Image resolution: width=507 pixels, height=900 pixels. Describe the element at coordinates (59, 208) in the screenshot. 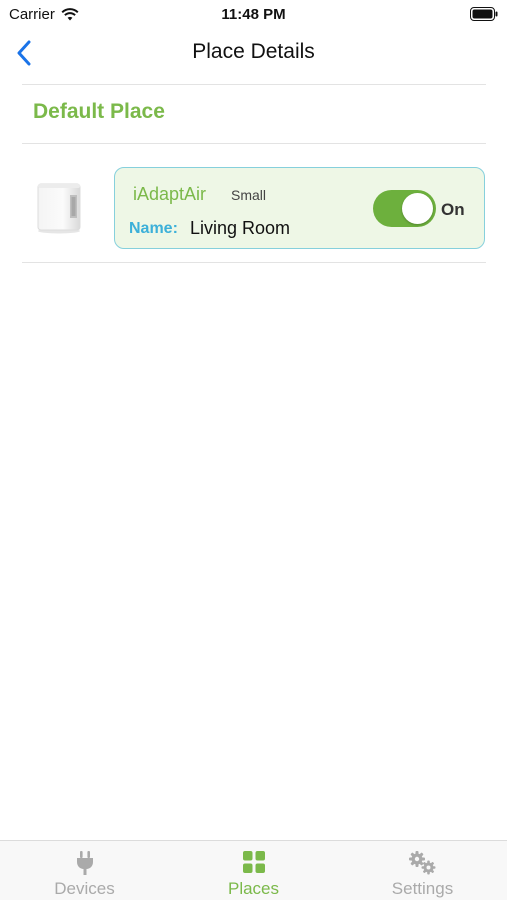

I see `air-purifier-thumbnail` at that location.